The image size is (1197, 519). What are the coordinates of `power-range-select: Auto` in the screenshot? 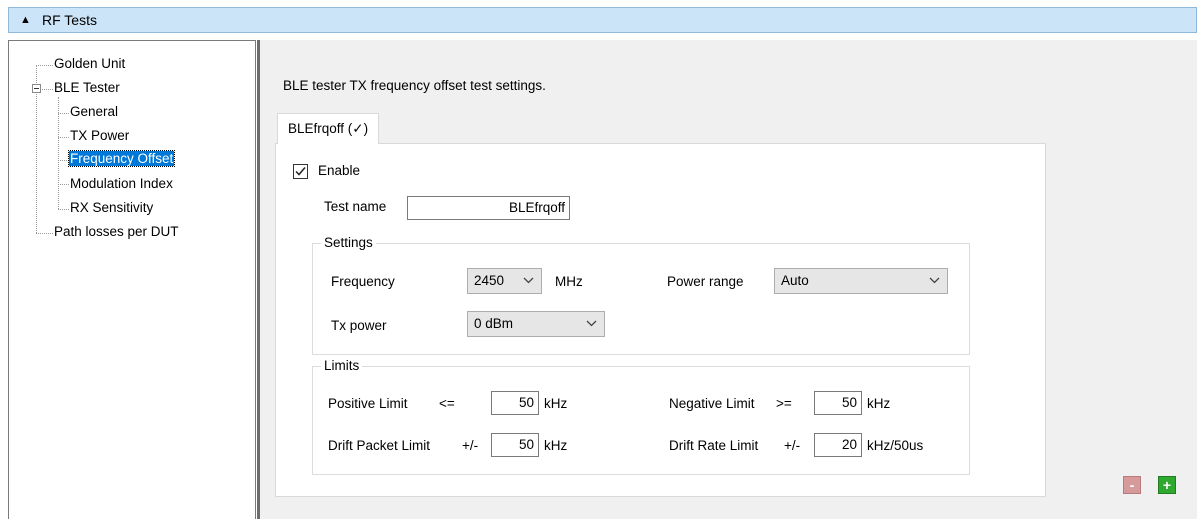 It's located at (861, 281).